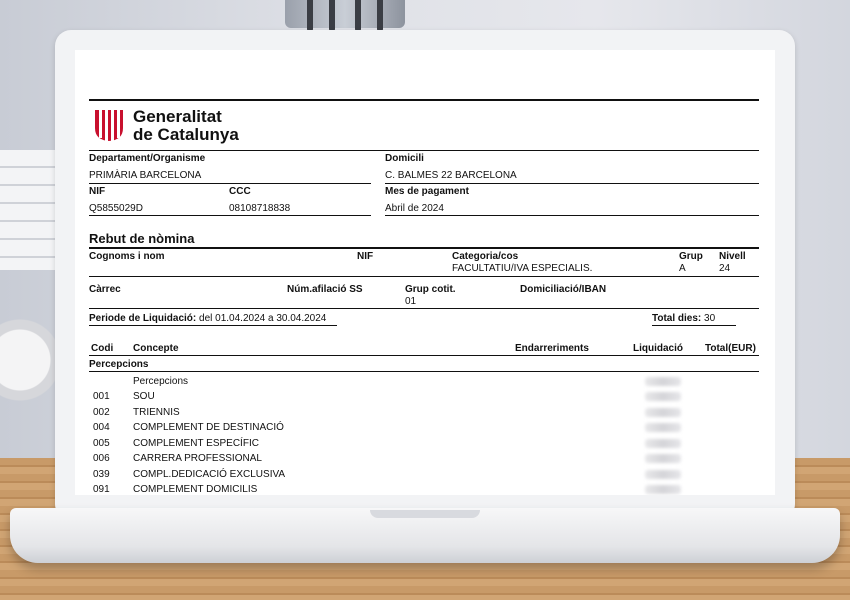 This screenshot has width=850, height=600. Describe the element at coordinates (195, 489) in the screenshot. I see `row-concept: COMPLEMENT DOMICILIS` at that location.